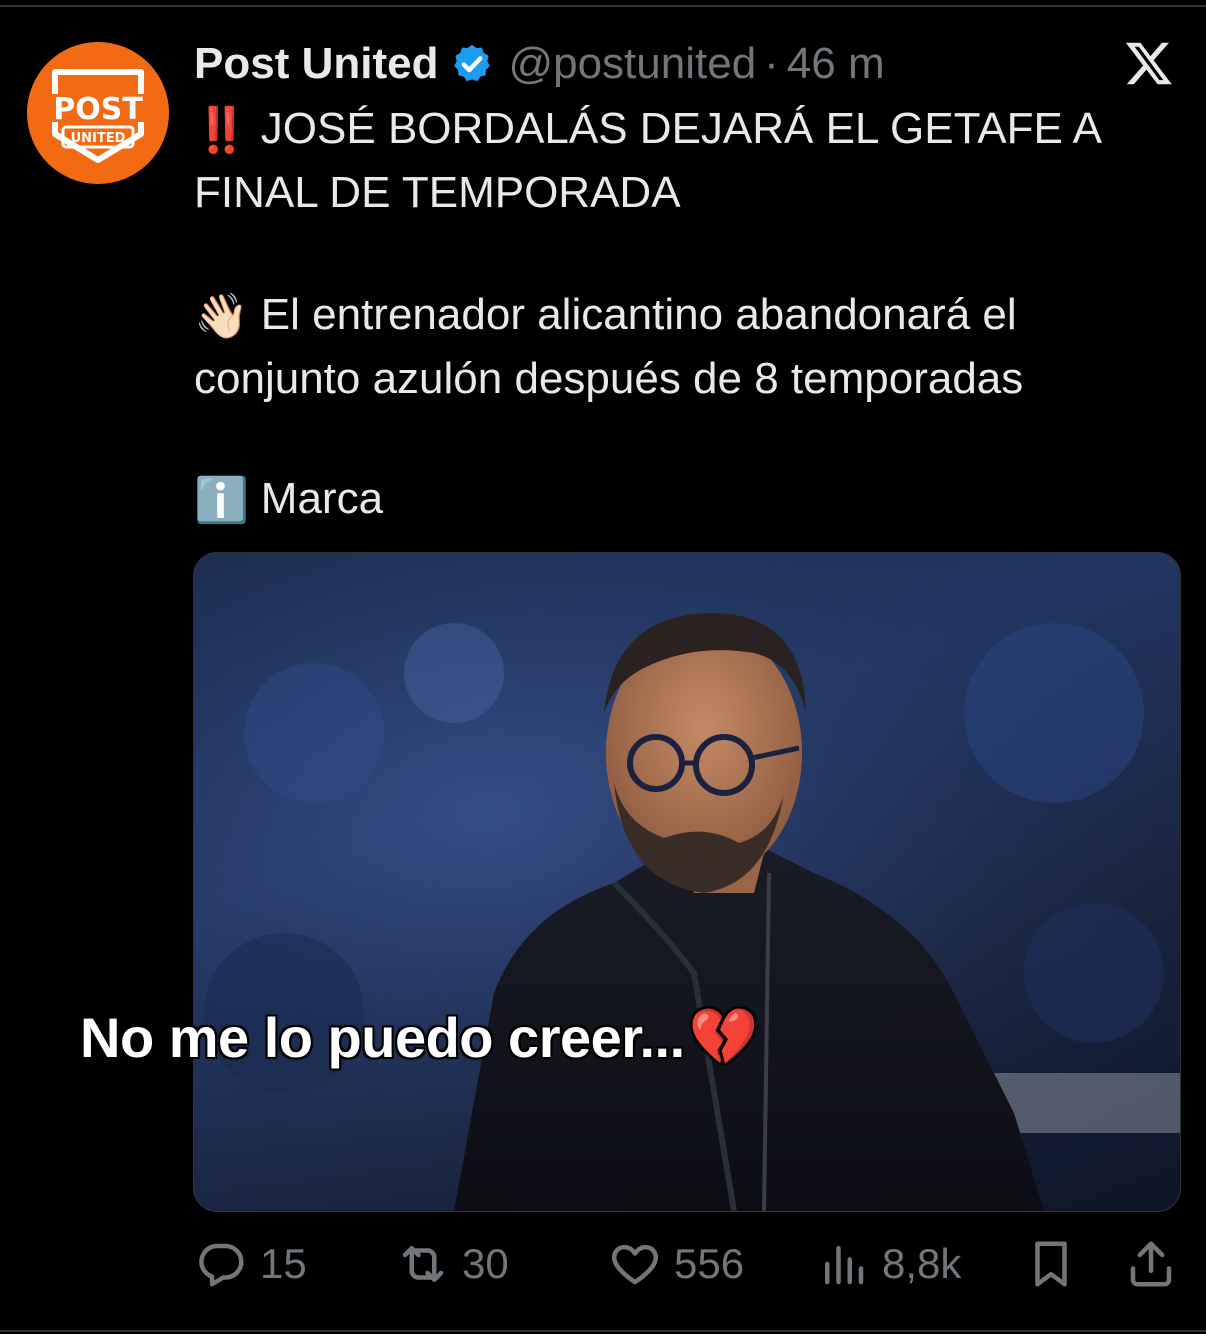  I want to click on reply-icon, so click(221, 1265).